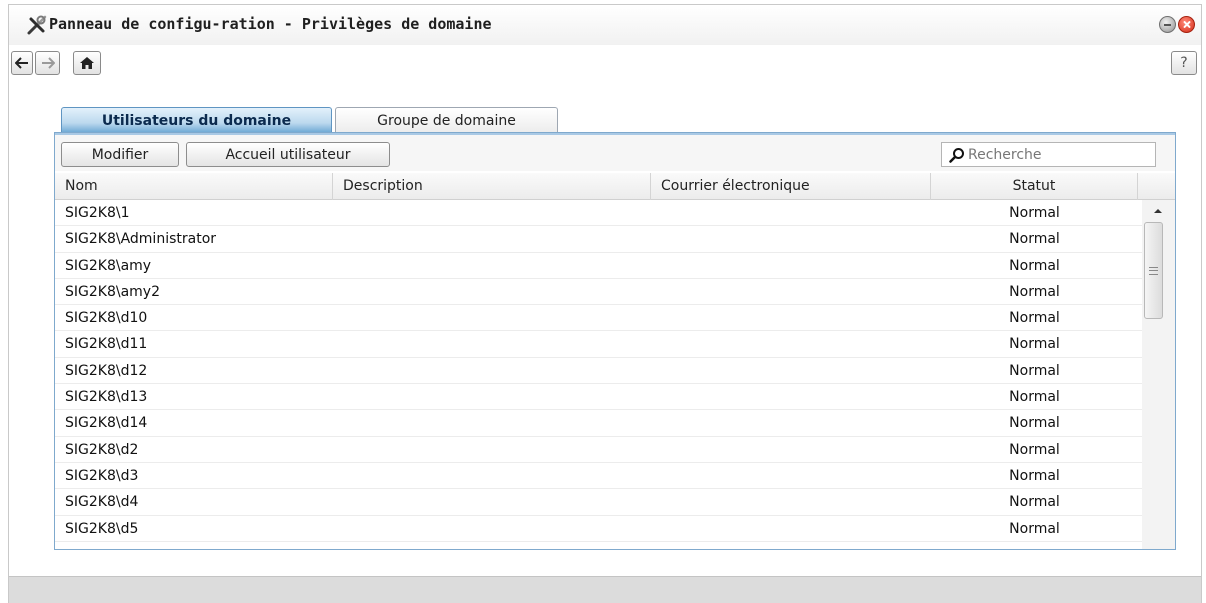  I want to click on forward-button, so click(47, 63).